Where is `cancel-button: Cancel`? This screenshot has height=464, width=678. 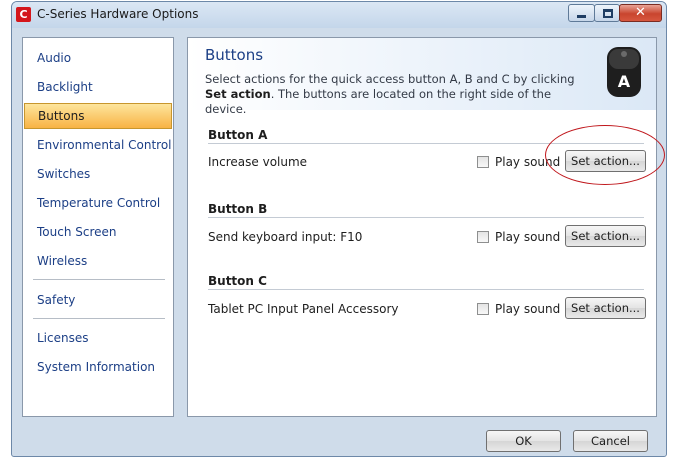 cancel-button: Cancel is located at coordinates (610, 441).